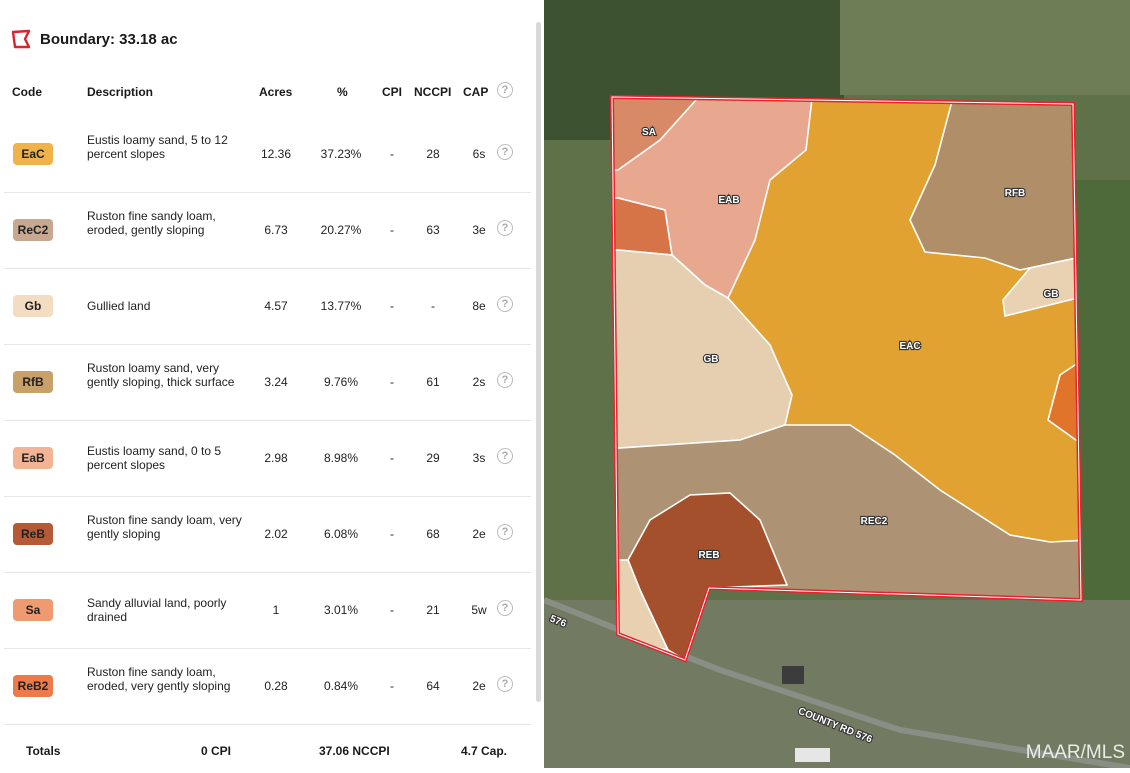 The height and width of the screenshot is (773, 1130). I want to click on nccpi-cell: 29, so click(433, 458).